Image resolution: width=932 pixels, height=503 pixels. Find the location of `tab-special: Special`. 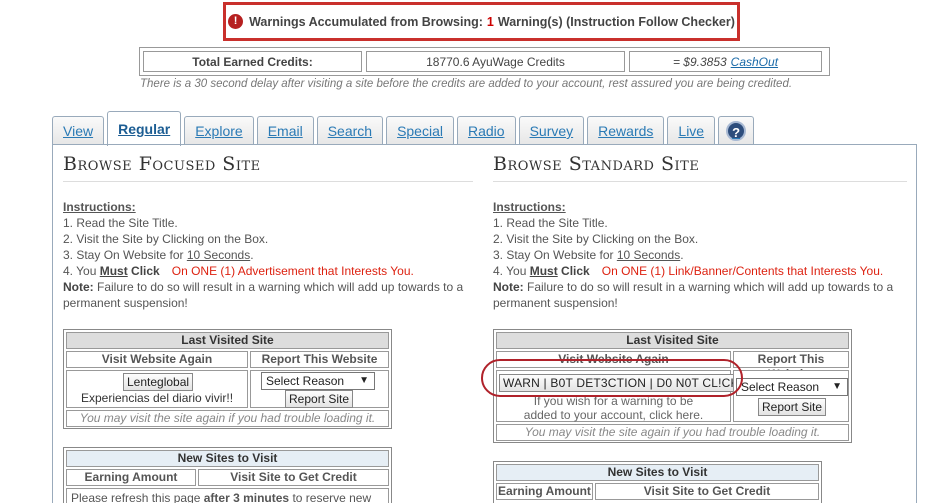

tab-special: Special is located at coordinates (420, 130).